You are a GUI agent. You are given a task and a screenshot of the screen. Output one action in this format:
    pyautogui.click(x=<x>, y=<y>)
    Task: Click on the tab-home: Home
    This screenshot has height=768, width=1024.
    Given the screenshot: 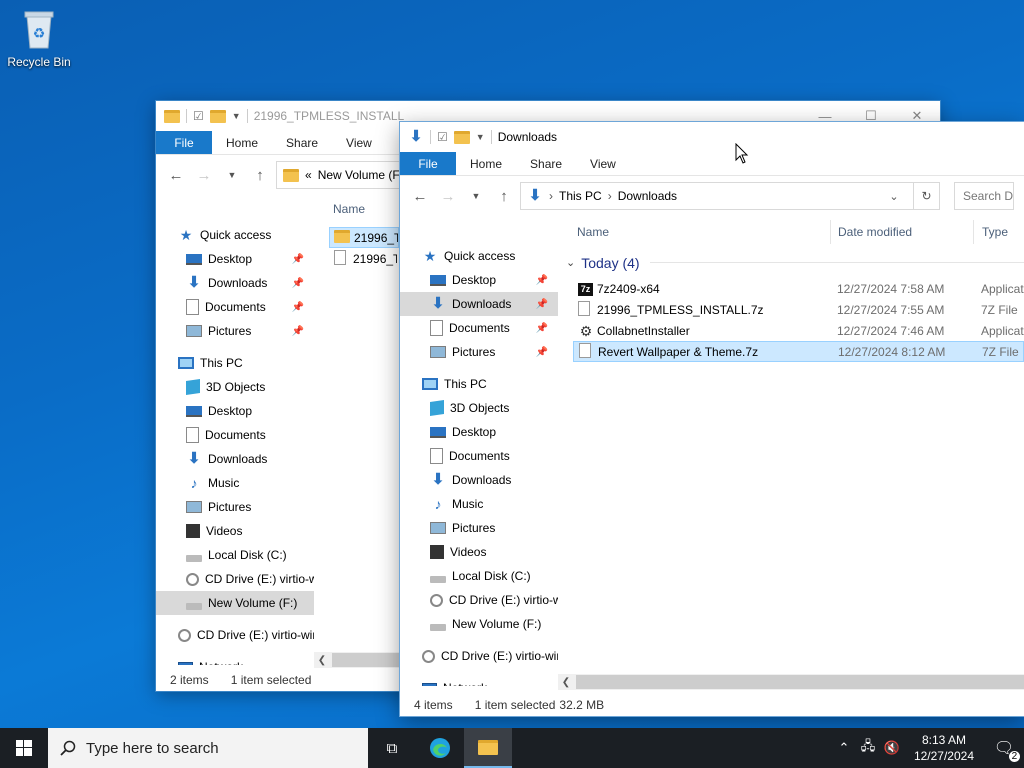 What is the action you would take?
    pyautogui.click(x=486, y=163)
    